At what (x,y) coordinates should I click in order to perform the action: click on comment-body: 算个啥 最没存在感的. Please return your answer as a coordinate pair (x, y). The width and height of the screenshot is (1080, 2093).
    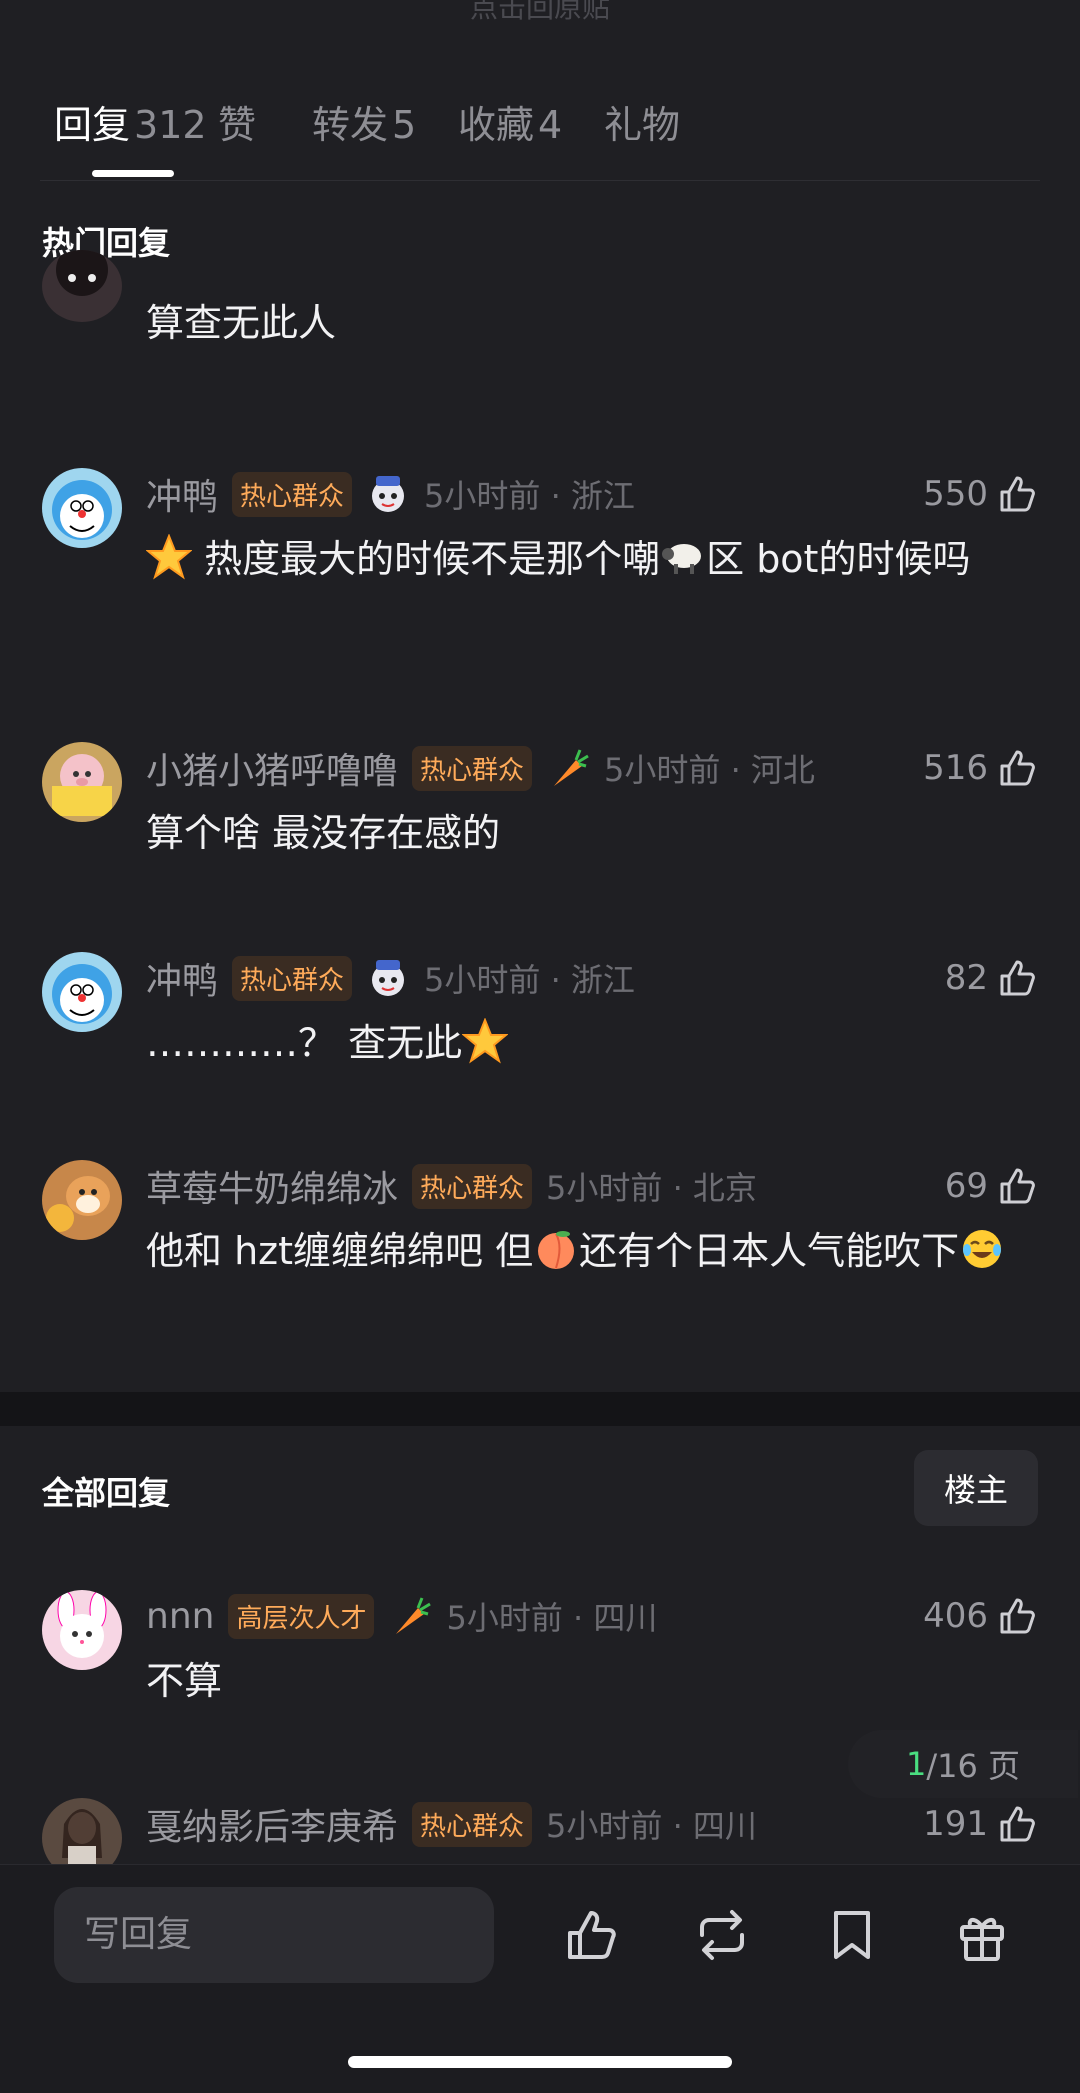
    Looking at the image, I should click on (323, 833).